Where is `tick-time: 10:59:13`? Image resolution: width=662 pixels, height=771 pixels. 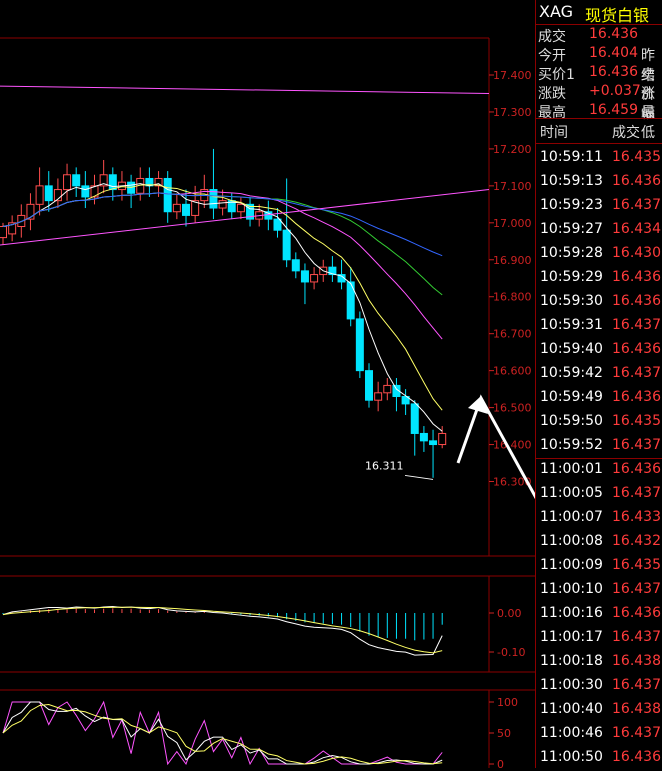
tick-time: 10:59:13 is located at coordinates (571, 181).